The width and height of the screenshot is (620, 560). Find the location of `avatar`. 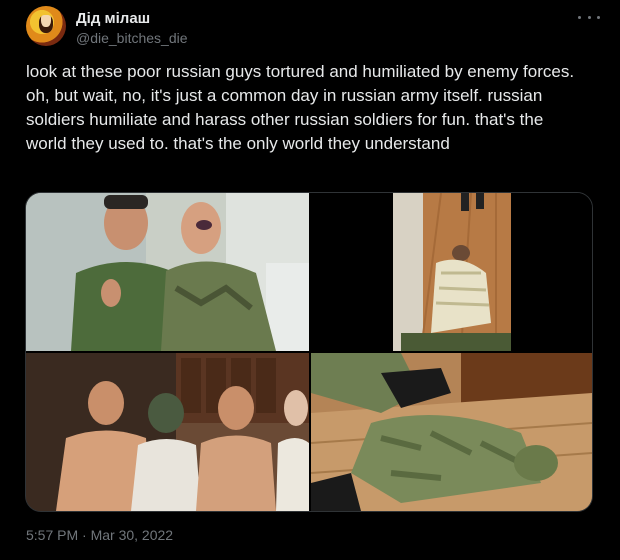

avatar is located at coordinates (46, 26).